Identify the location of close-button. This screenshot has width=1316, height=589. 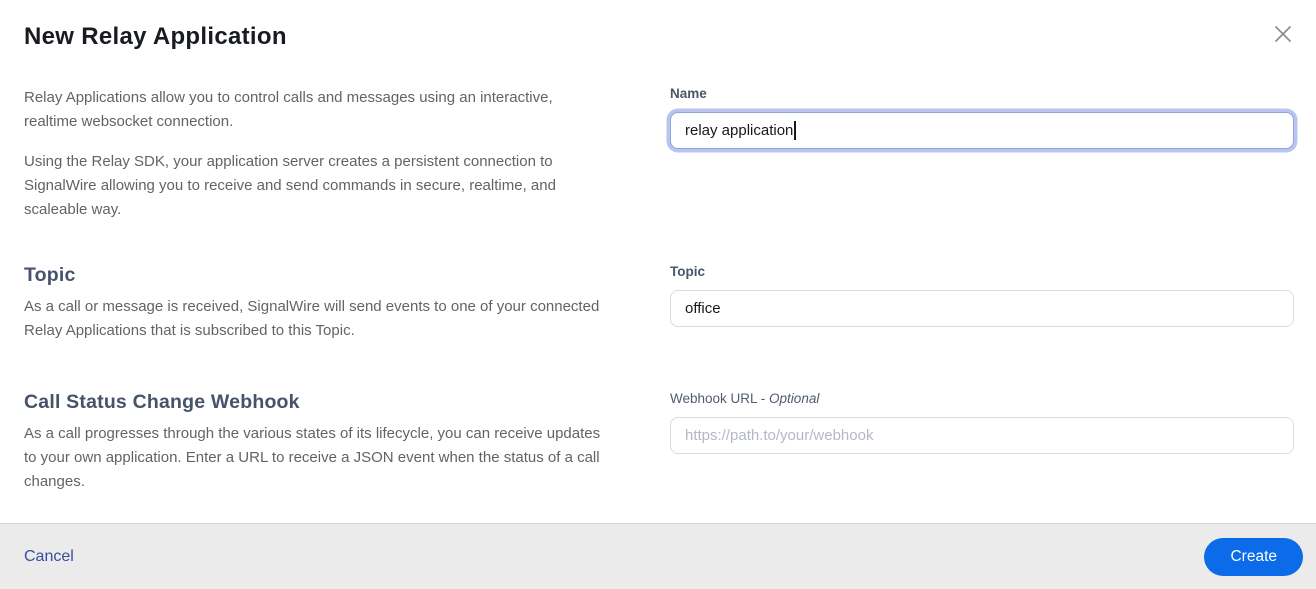
(1283, 34).